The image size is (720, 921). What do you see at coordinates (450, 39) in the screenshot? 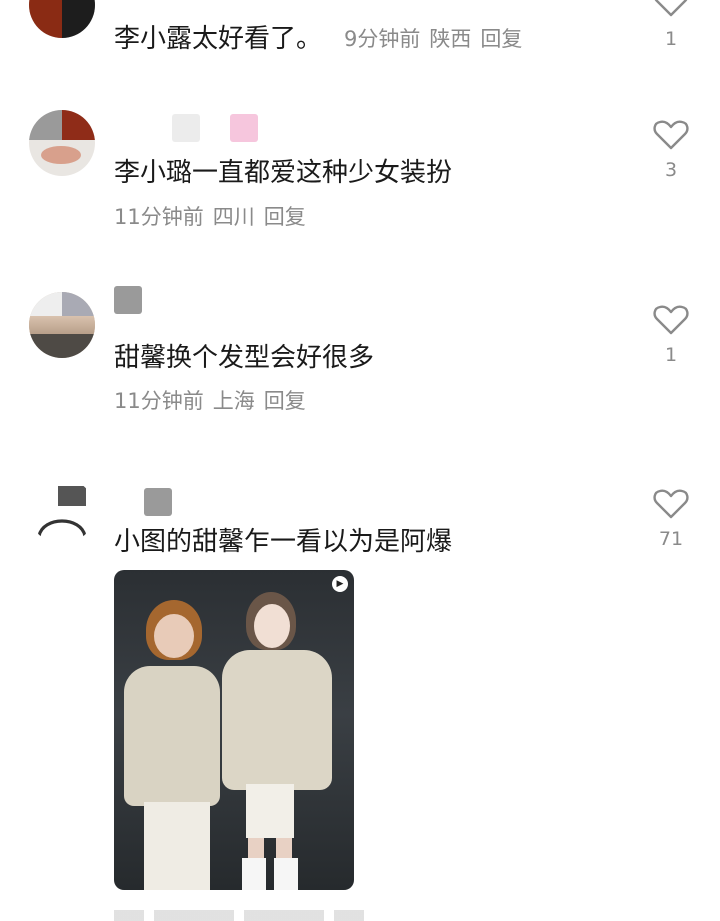
I see `comment-location: 陕西` at bounding box center [450, 39].